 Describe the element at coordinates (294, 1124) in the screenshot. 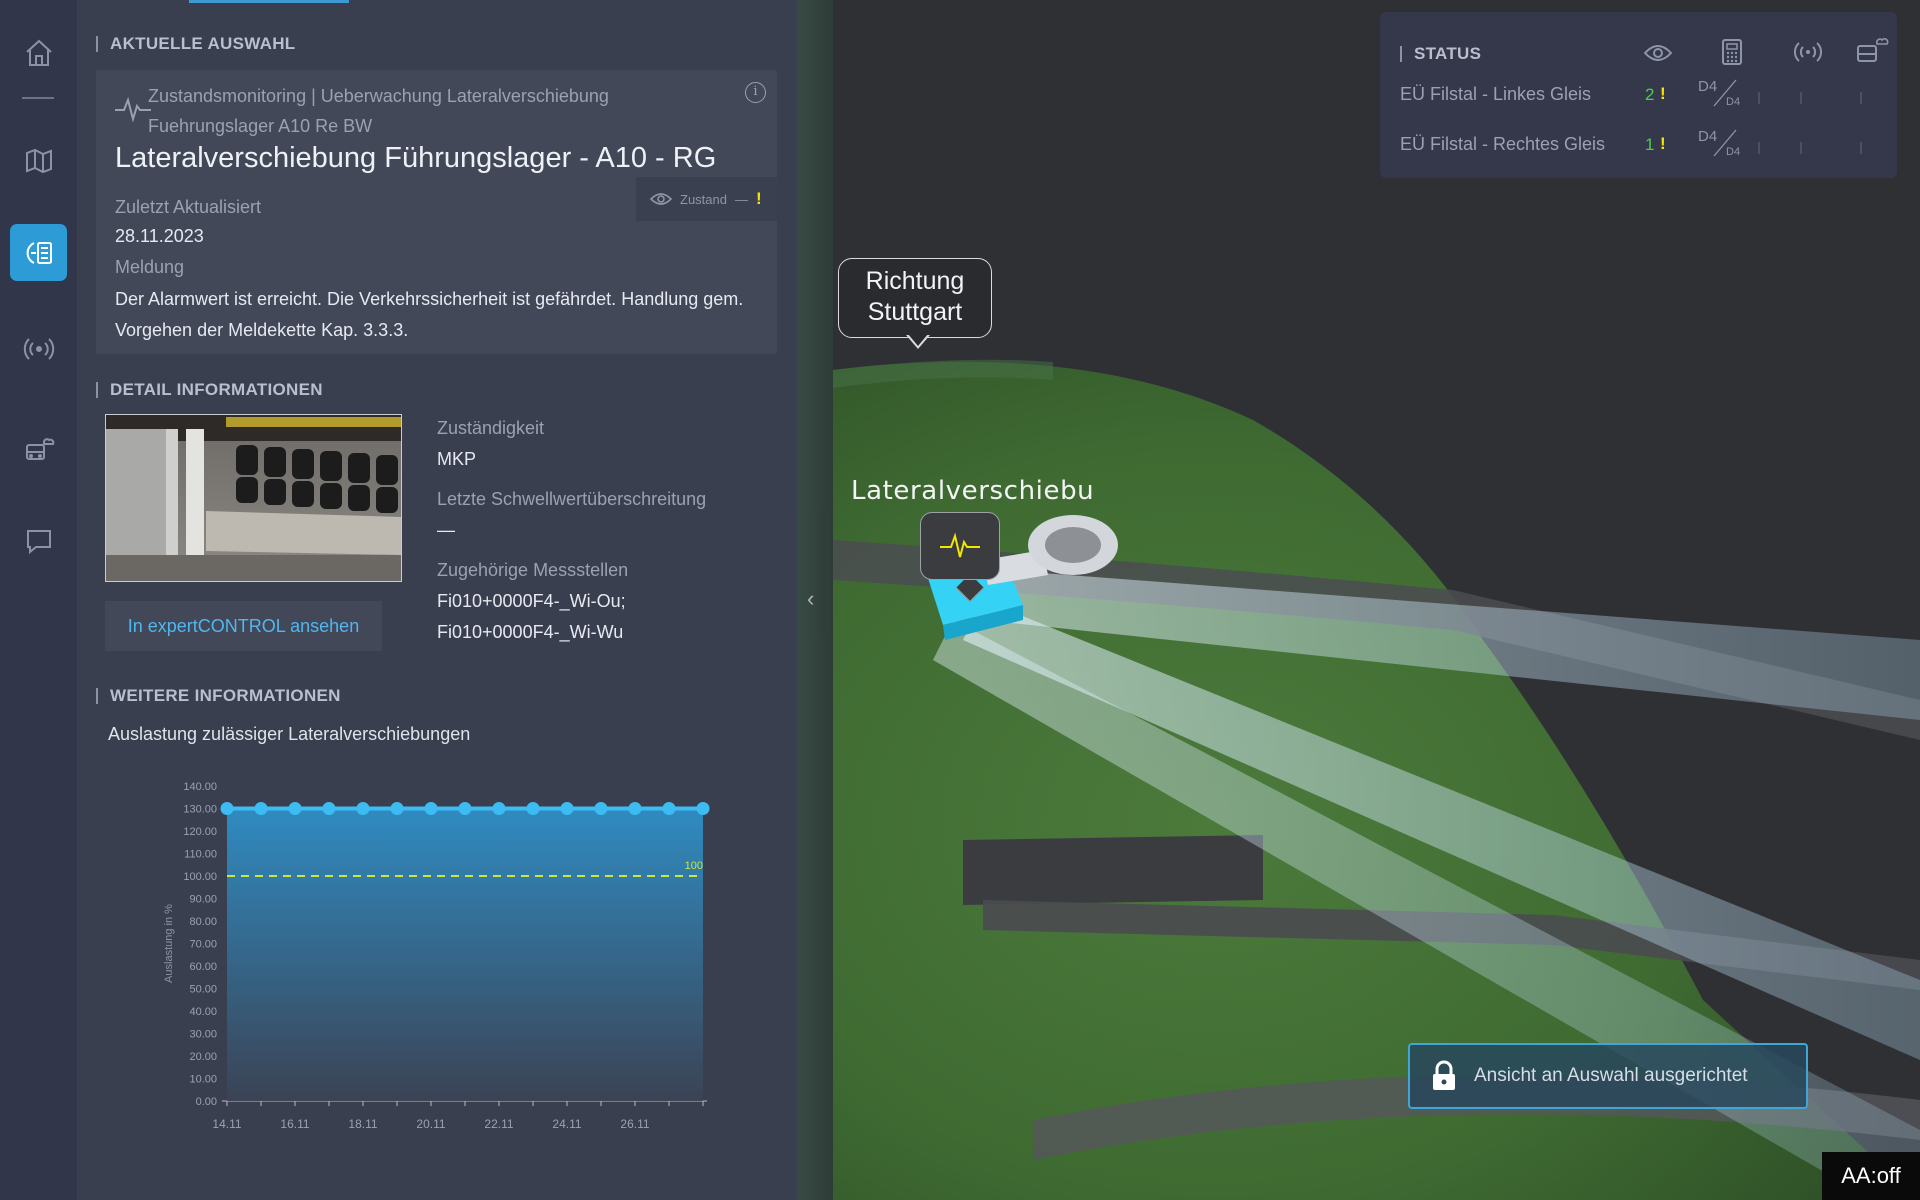

I see `x-tick-label: 16.11` at that location.